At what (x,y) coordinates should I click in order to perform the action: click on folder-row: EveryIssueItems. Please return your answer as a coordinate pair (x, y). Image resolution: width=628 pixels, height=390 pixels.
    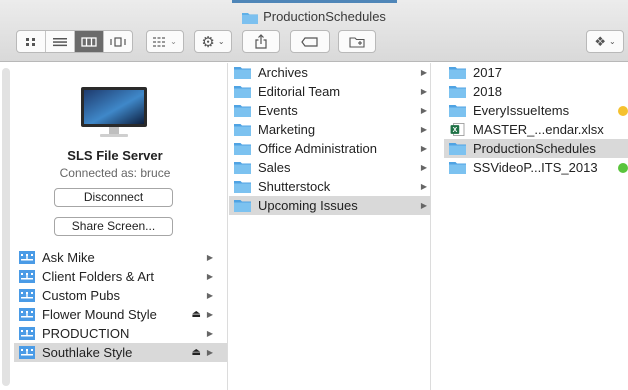
    Looking at the image, I should click on (536, 110).